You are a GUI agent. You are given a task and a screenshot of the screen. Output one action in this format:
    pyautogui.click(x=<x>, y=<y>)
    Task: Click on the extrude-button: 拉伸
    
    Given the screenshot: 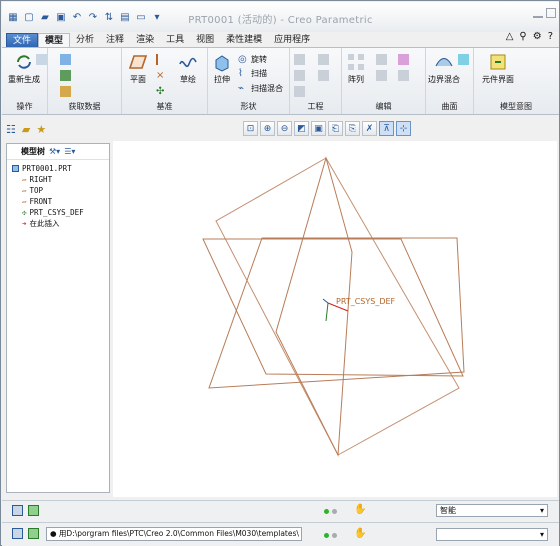 What is the action you would take?
    pyautogui.click(x=222, y=68)
    